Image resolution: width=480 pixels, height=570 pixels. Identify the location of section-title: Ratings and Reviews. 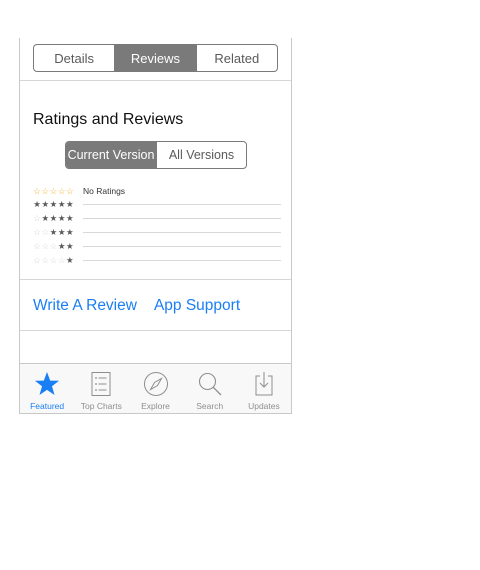
(108, 119).